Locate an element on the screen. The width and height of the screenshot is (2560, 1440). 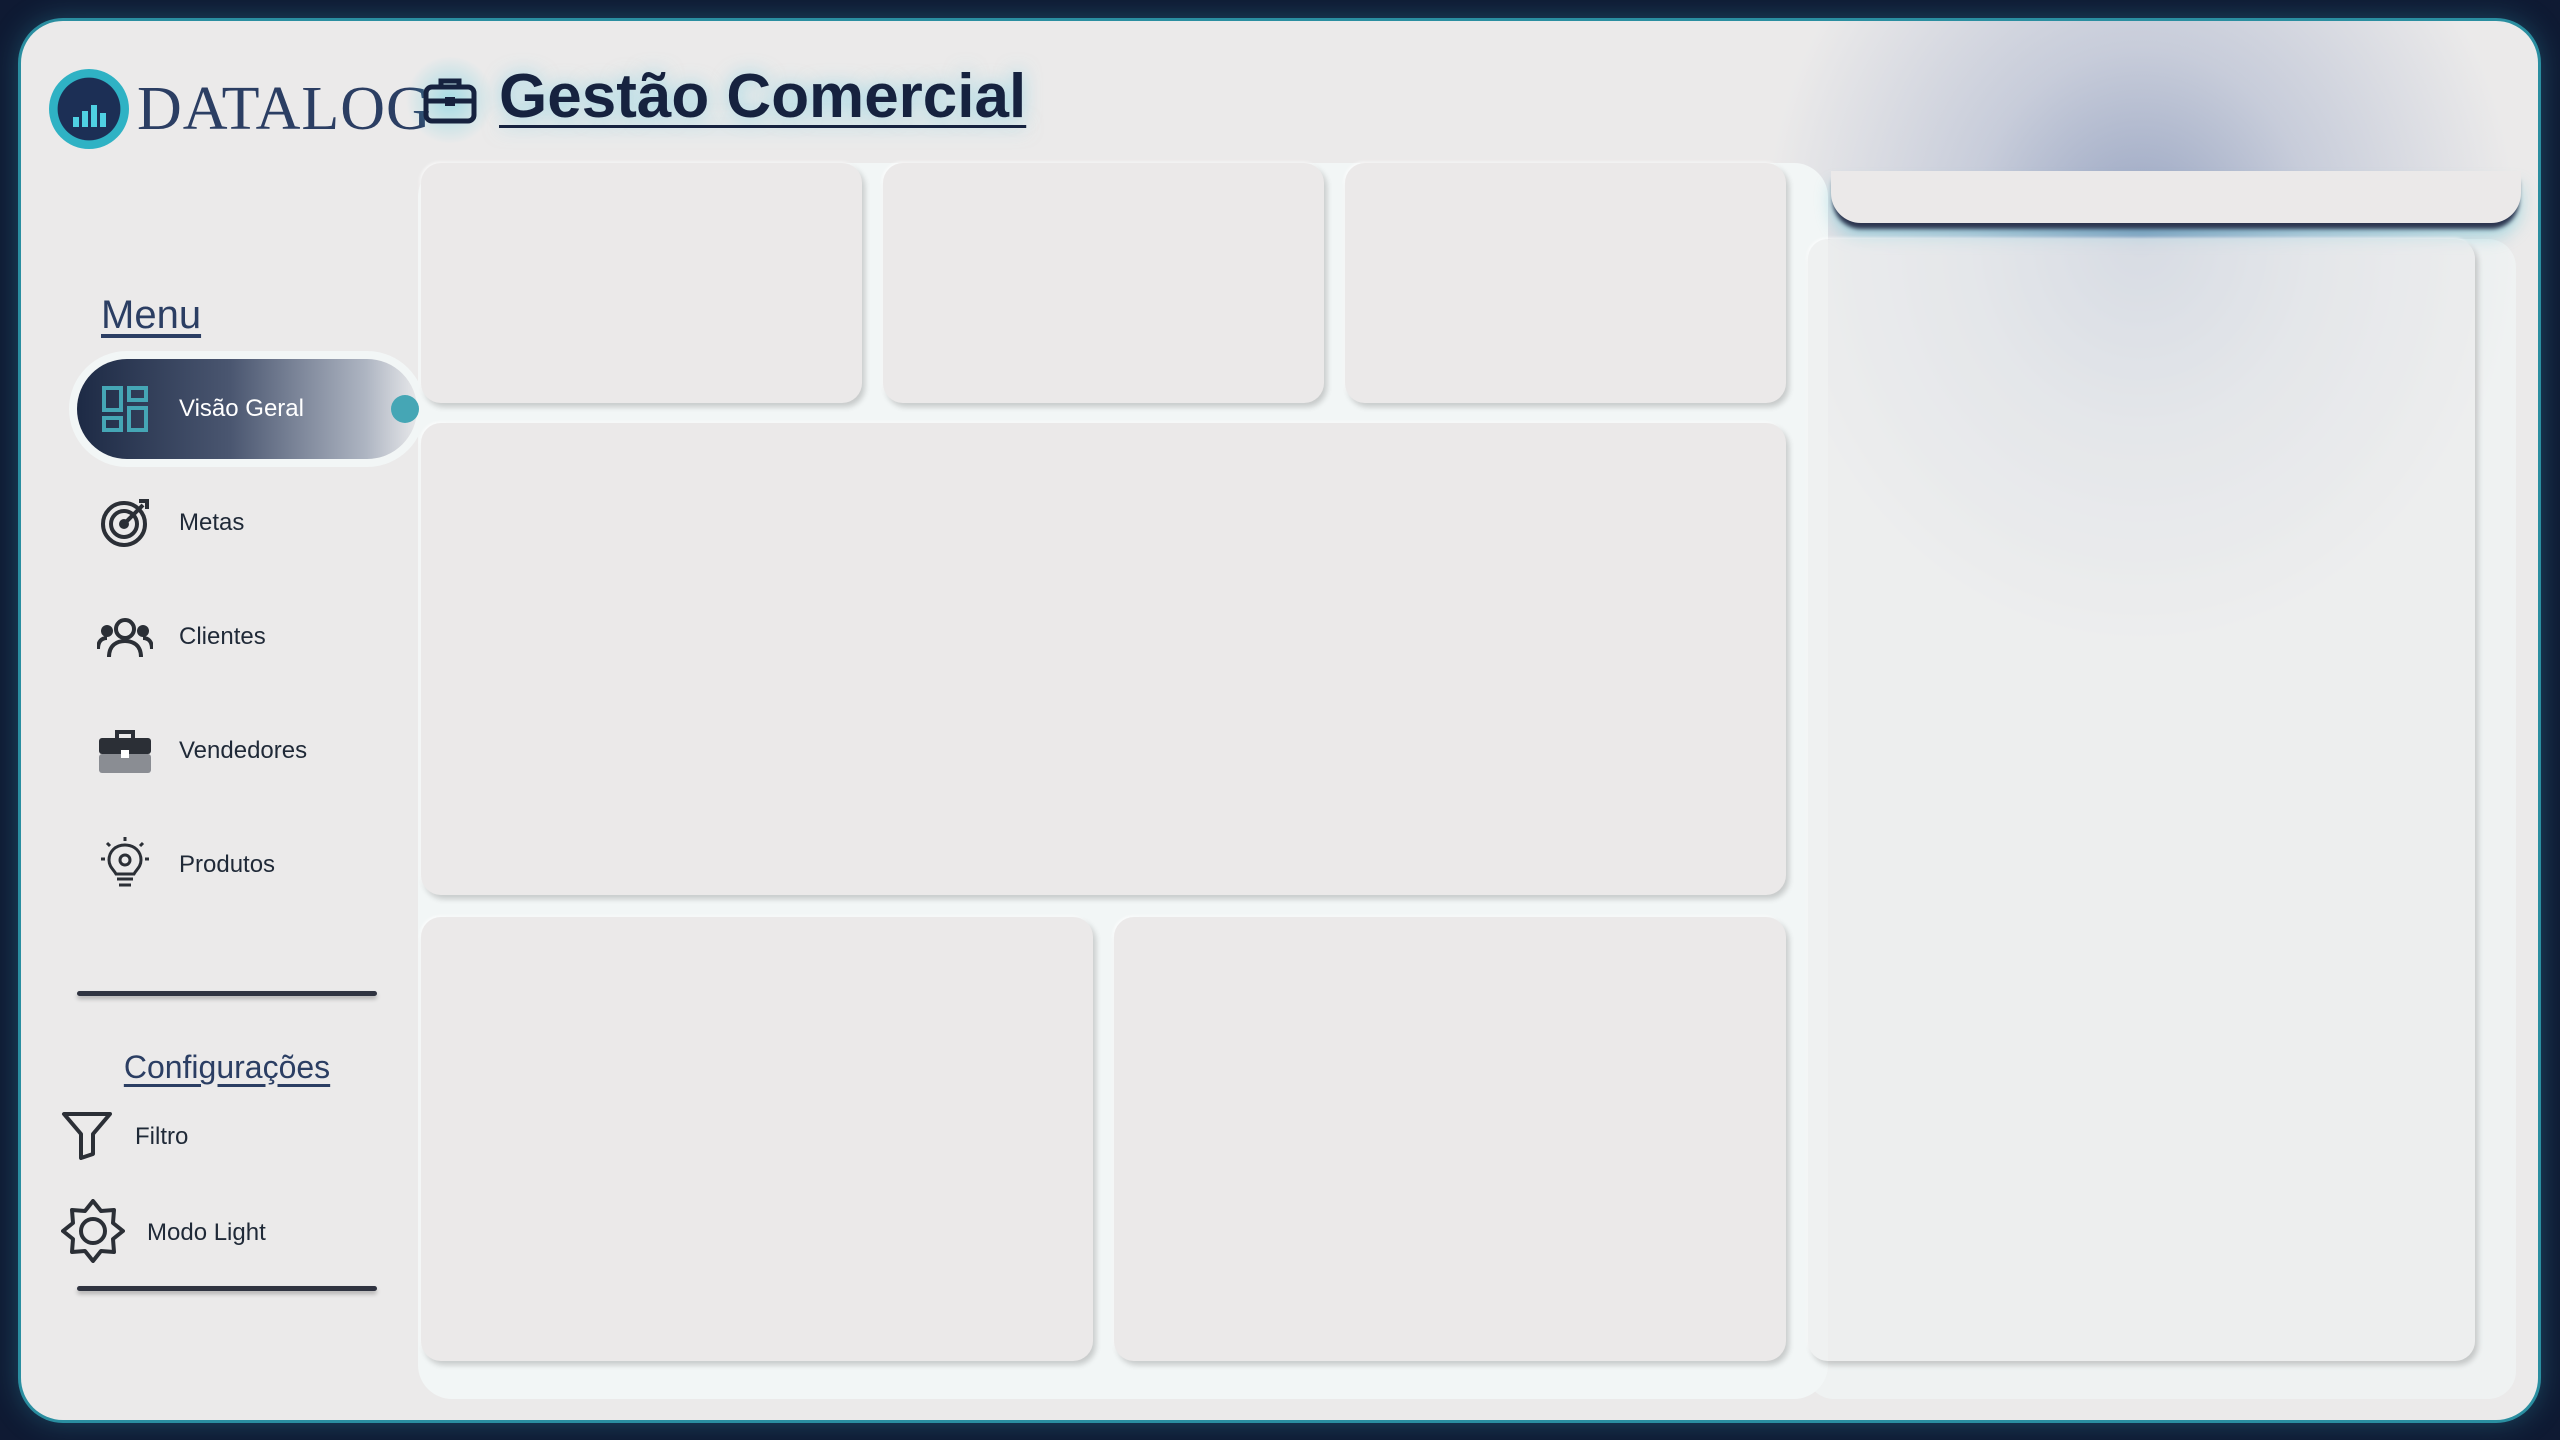
sidebar-item-visao-geral: Visão Geral is located at coordinates (248, 409).